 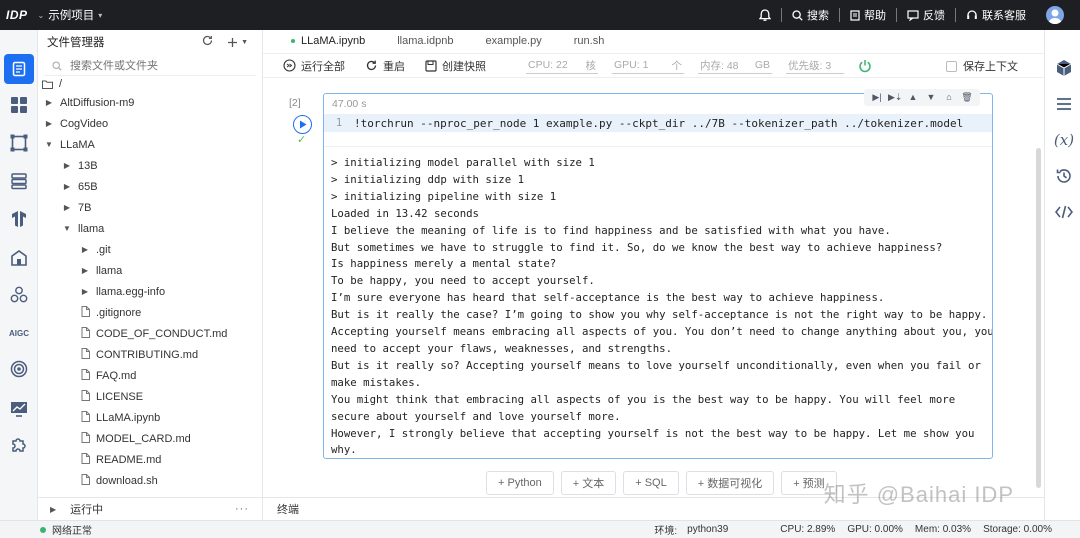 I want to click on run-cell-button, so click(x=302, y=124).